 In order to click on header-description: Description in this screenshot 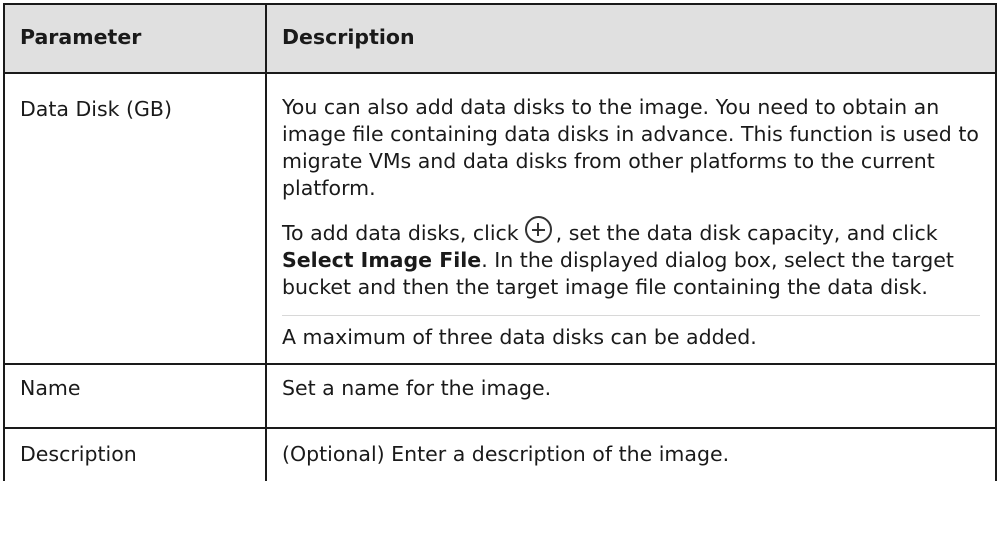, I will do `click(631, 38)`.